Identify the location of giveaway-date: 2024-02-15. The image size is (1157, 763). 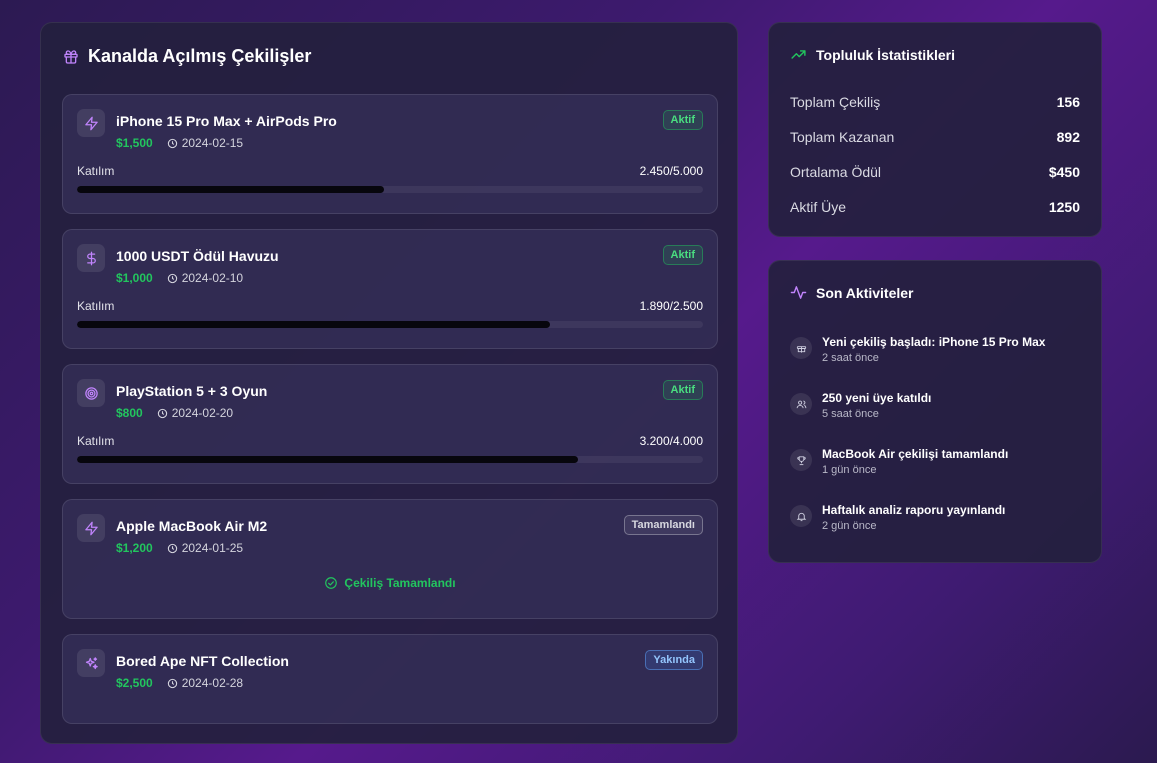
(205, 143).